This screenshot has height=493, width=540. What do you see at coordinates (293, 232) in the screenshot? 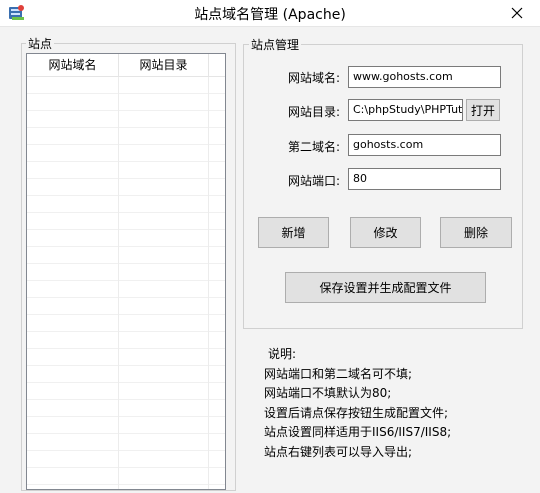
I see `add-button: 新增` at bounding box center [293, 232].